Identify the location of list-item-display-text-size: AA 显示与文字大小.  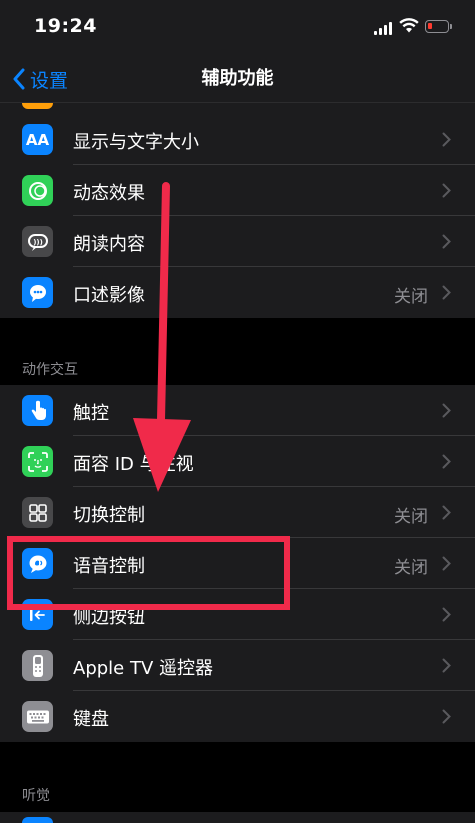
(237, 139).